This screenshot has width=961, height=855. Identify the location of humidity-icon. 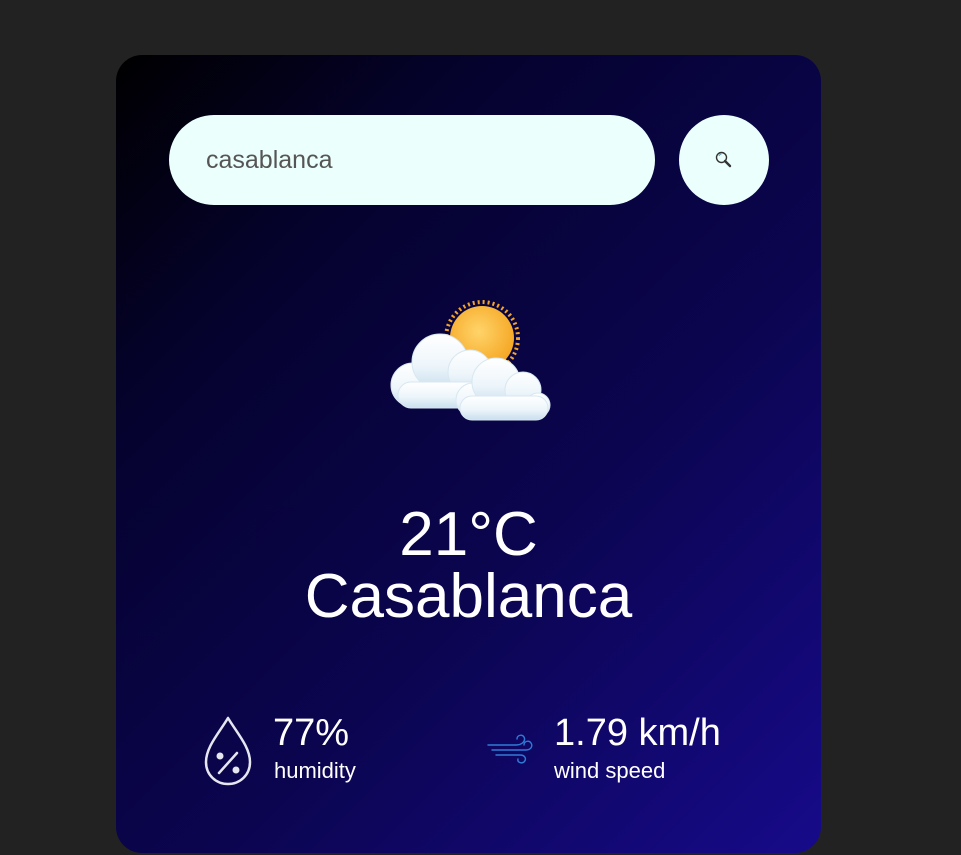
(228, 751).